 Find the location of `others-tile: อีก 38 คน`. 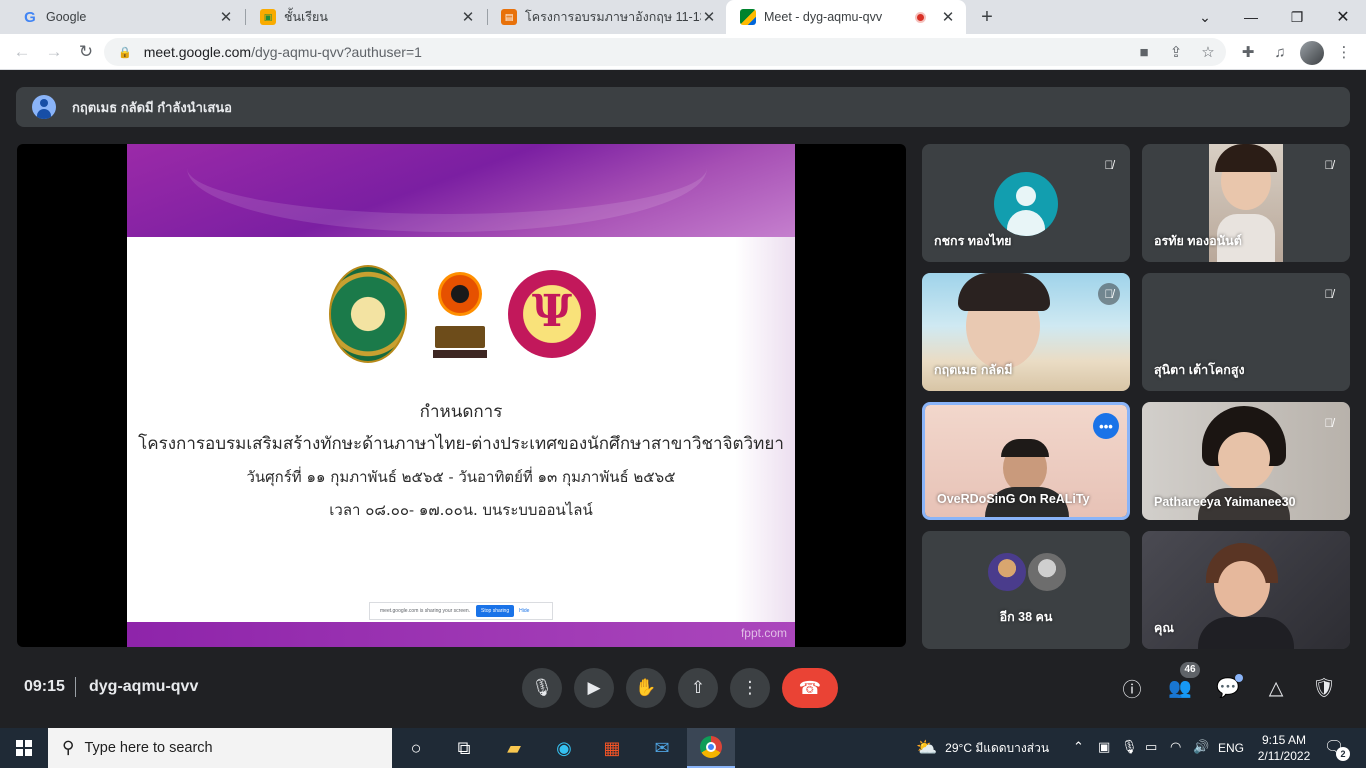

others-tile: อีก 38 คน is located at coordinates (1026, 590).